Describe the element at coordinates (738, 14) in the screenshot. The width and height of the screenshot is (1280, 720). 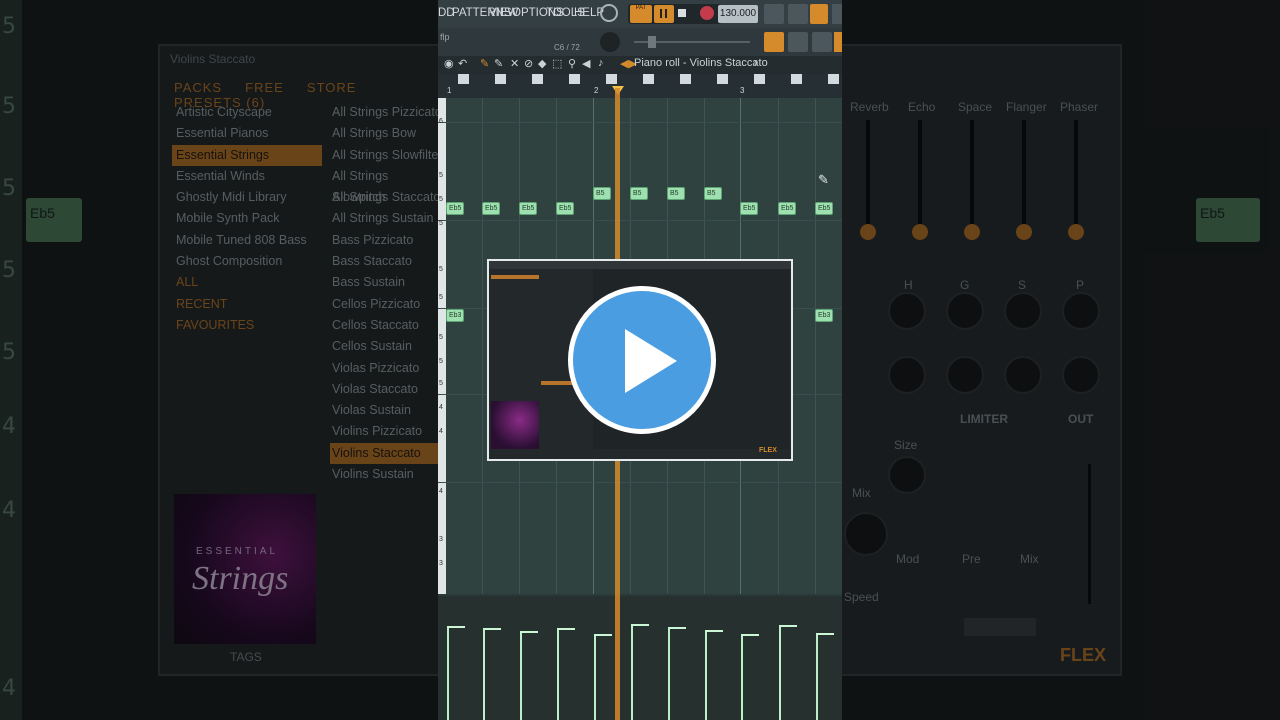
I see `tempo-display: 130.000` at that location.